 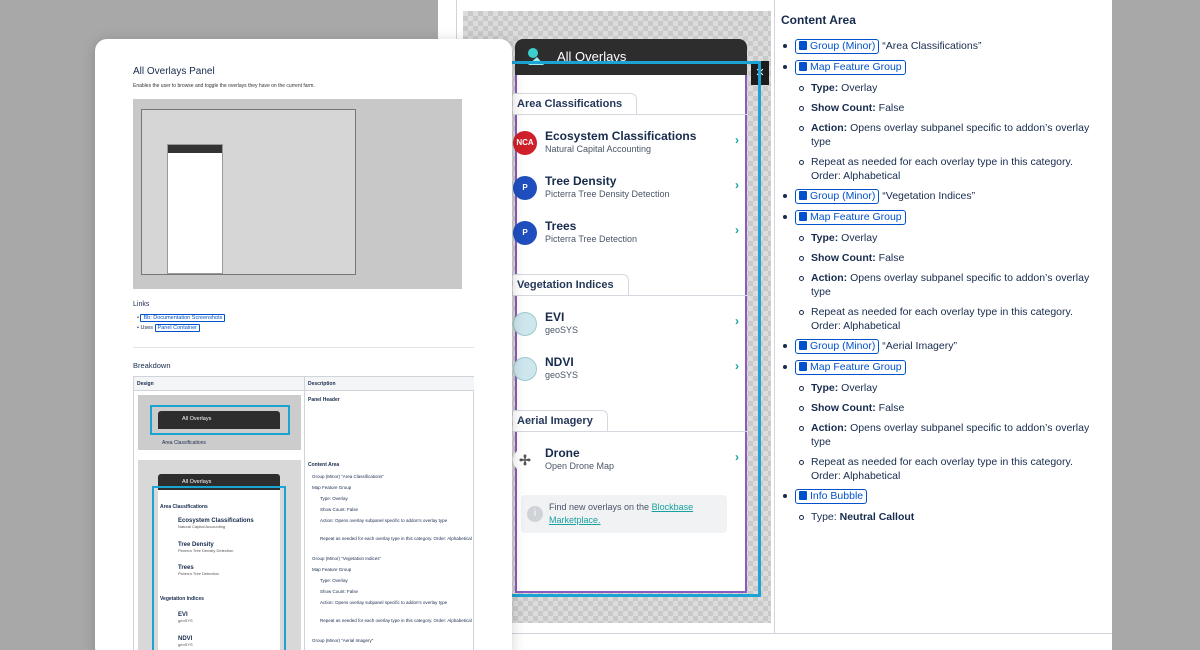 What do you see at coordinates (343, 640) in the screenshot?
I see `desc-line: Group (Minor) “Aerial Imagery”` at bounding box center [343, 640].